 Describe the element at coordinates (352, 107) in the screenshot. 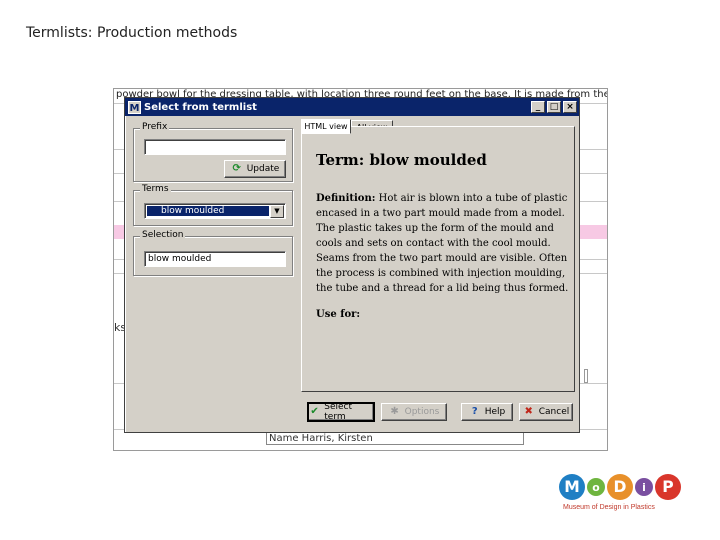

I see `dialog-titlebar: M Select from termlist _ □ ×` at that location.